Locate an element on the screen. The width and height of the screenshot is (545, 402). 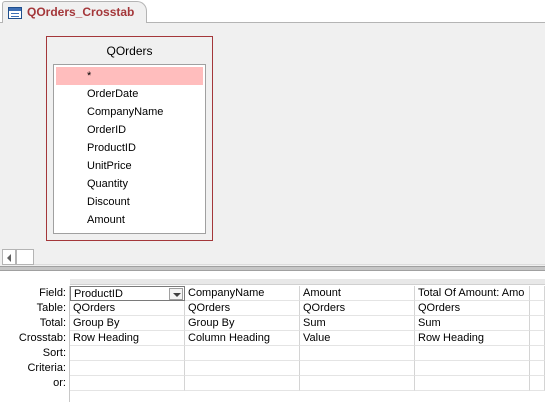
field-item-unitprice: UnitPrice is located at coordinates (129, 166).